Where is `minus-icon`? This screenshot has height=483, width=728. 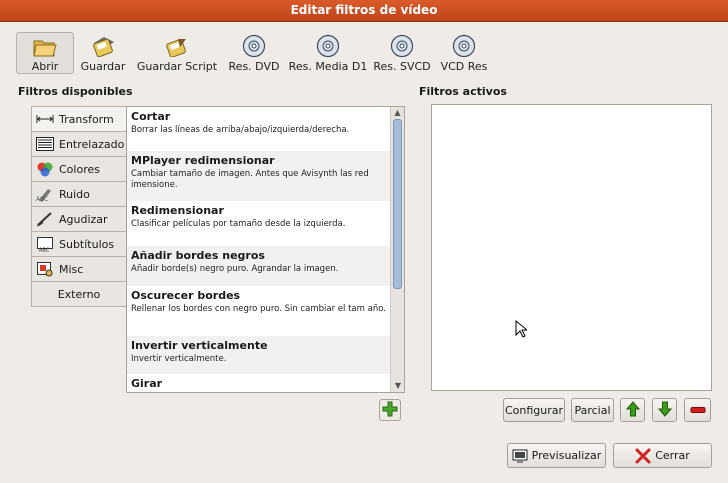
minus-icon is located at coordinates (698, 410).